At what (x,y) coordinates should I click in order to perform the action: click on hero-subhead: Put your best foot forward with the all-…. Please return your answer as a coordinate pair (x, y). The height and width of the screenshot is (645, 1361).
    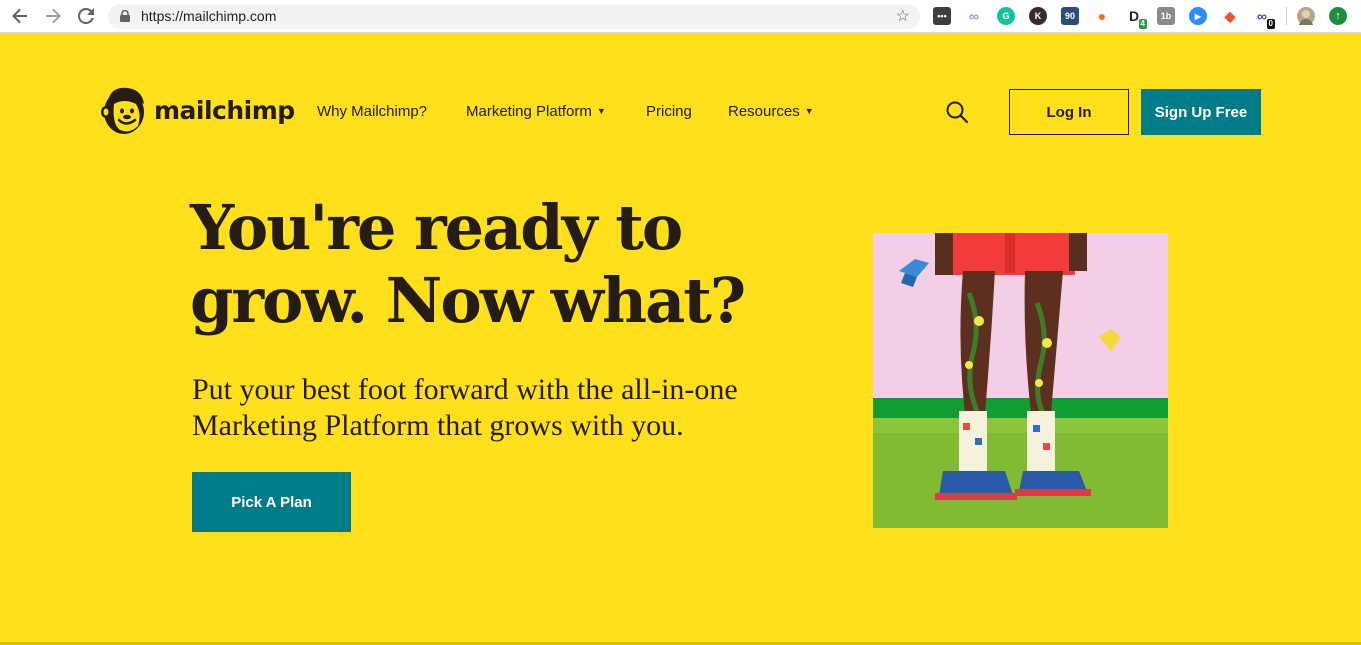
    Looking at the image, I should click on (465, 407).